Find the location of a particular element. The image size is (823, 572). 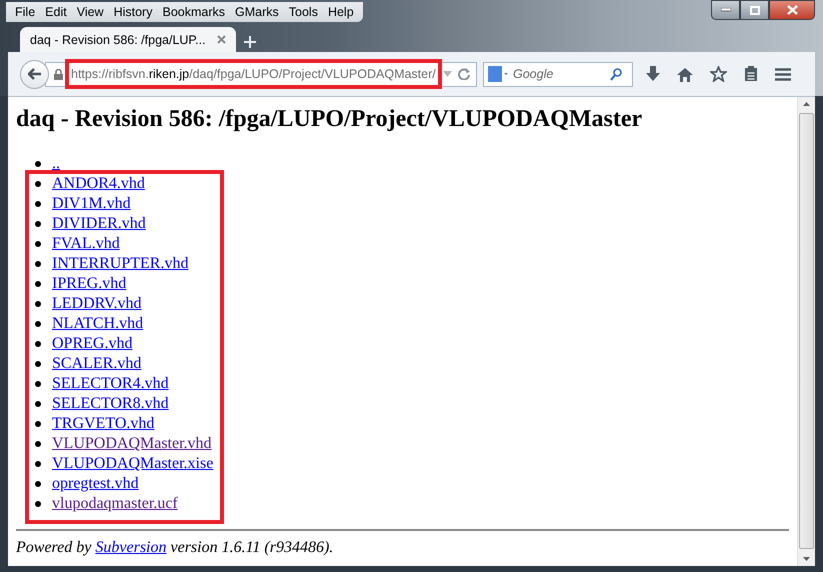

menu-item: GMarks is located at coordinates (257, 12).